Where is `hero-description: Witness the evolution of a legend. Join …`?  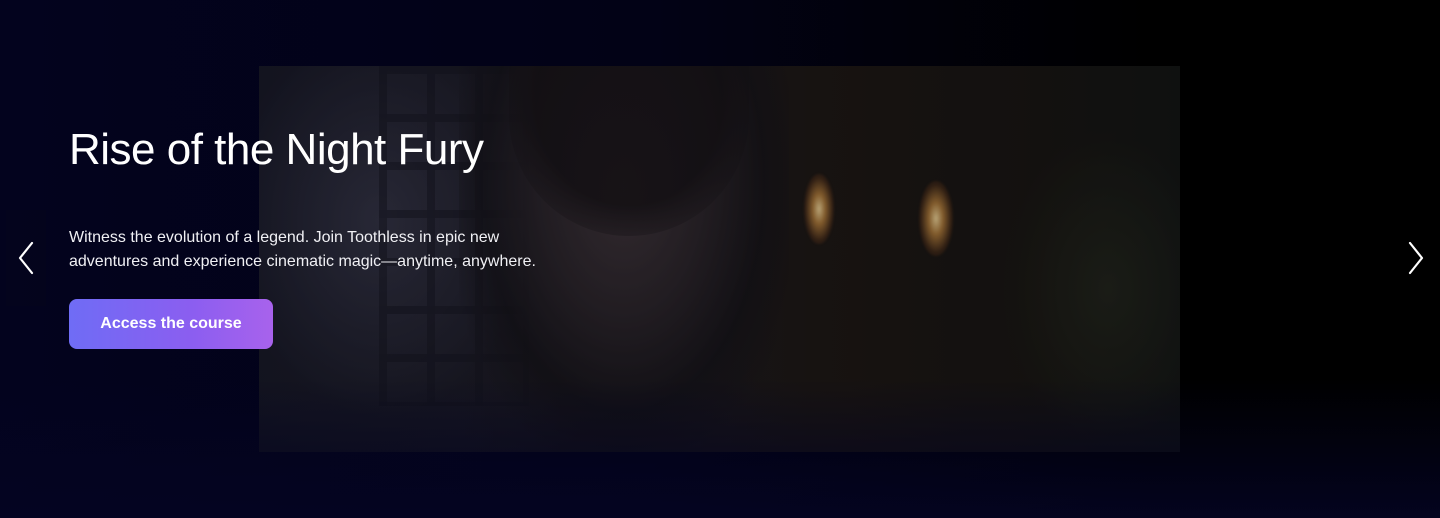 hero-description: Witness the evolution of a legend. Join … is located at coordinates (302, 249).